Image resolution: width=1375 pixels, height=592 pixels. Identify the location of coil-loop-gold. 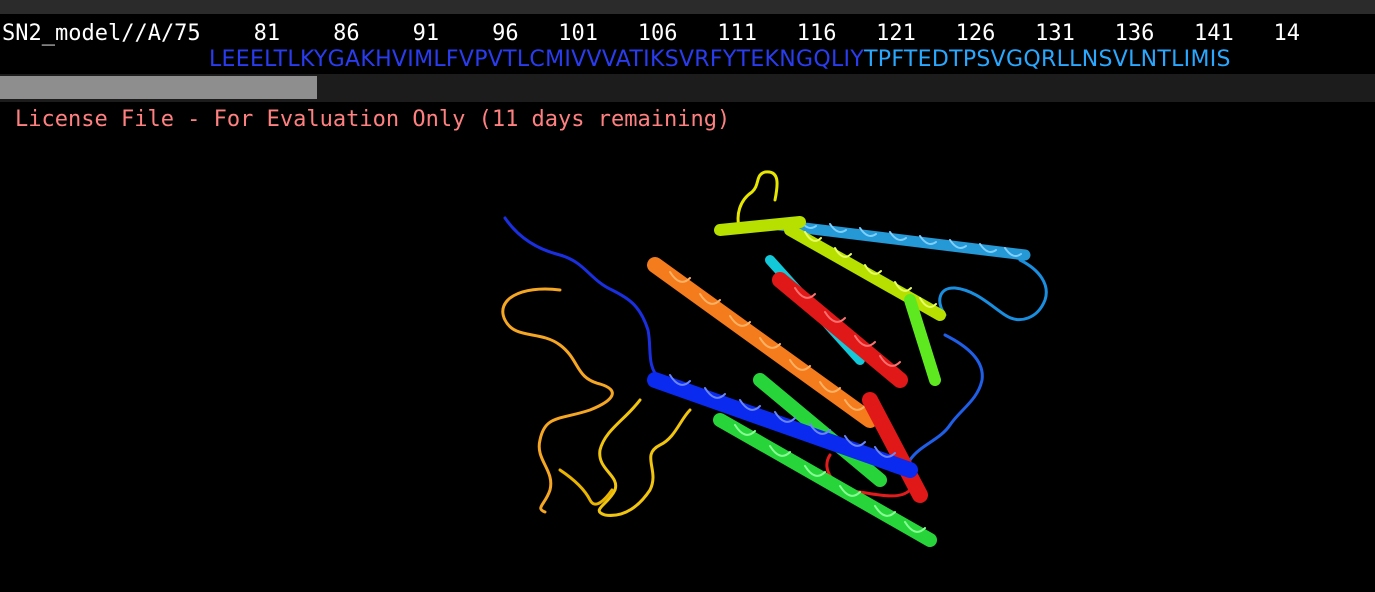
(586, 487).